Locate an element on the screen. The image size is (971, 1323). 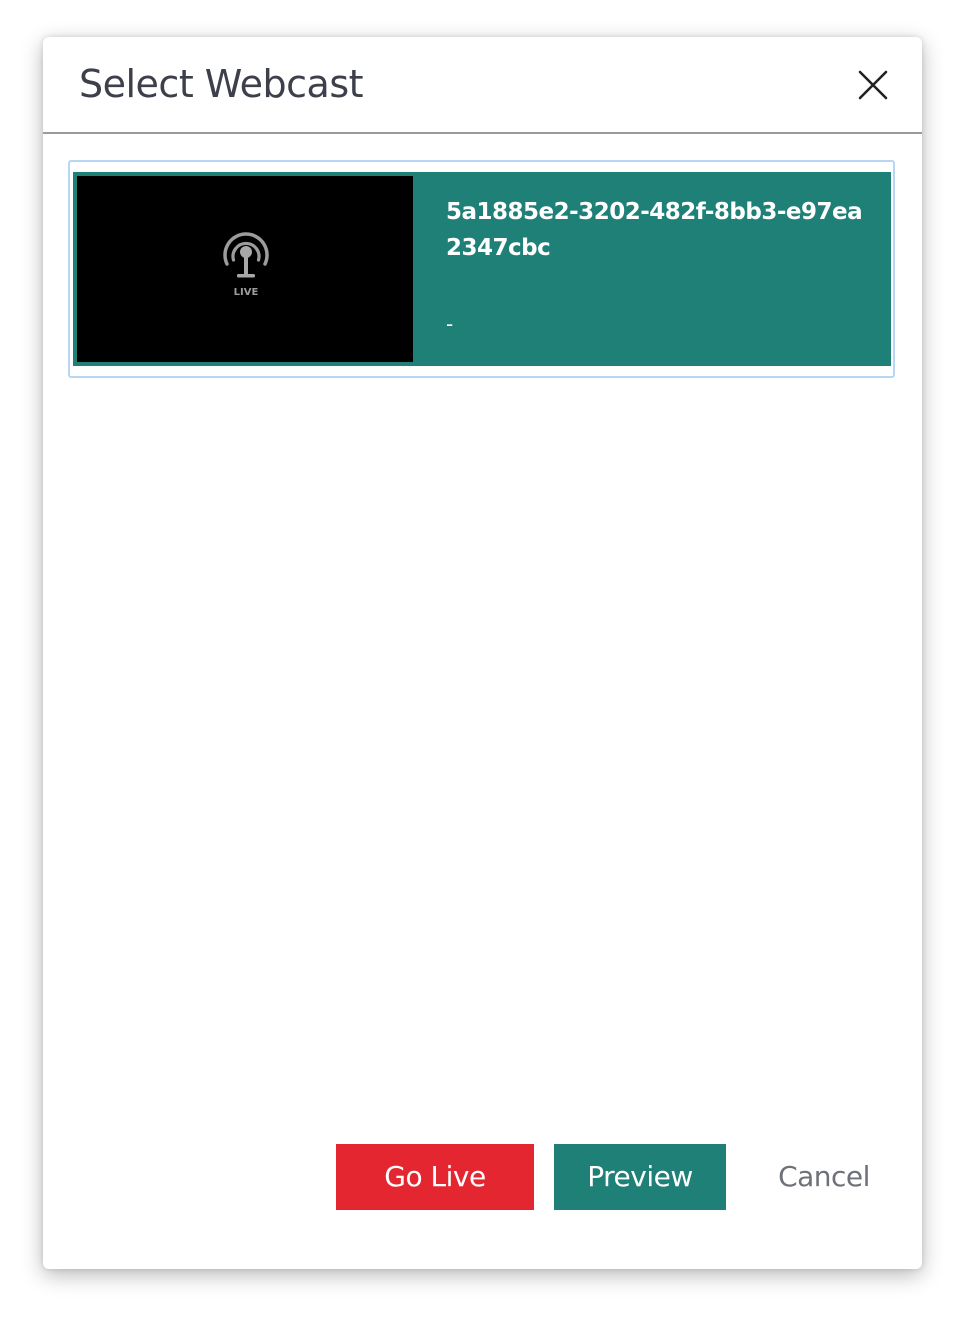
webcast-subtitle: - is located at coordinates (450, 324).